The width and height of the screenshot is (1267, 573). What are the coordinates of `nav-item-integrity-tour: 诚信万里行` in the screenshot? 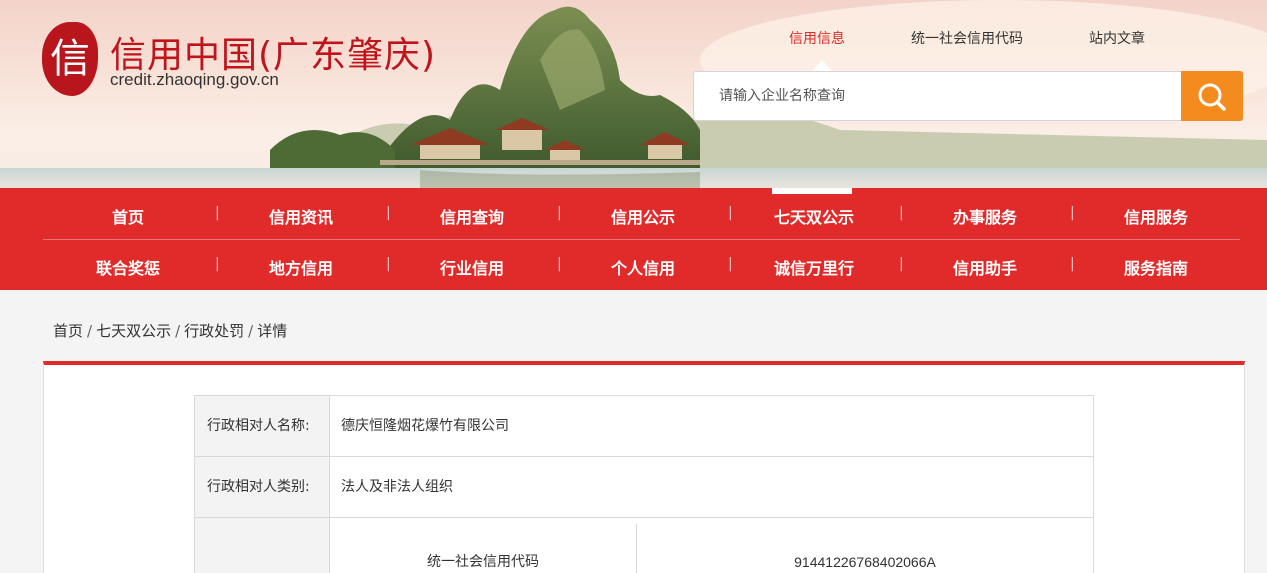 It's located at (814, 267).